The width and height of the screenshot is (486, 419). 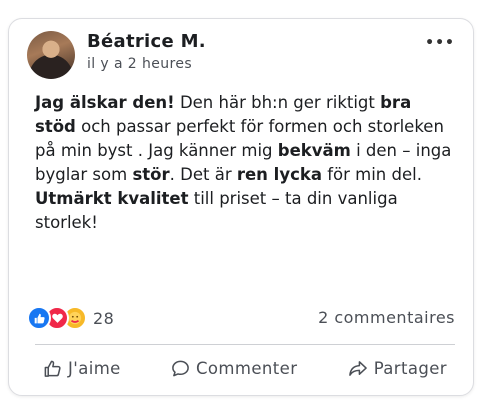 I want to click on divider, so click(x=245, y=344).